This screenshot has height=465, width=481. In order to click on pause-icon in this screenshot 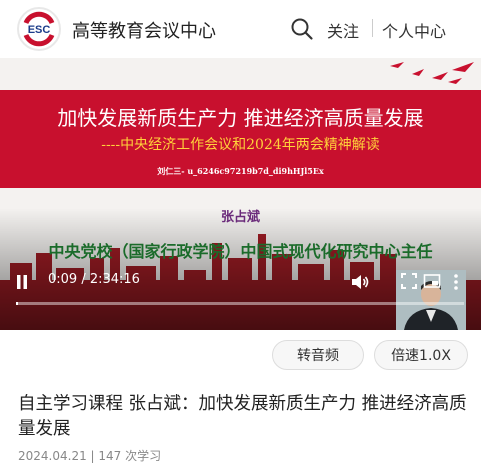, I will do `click(22, 282)`.